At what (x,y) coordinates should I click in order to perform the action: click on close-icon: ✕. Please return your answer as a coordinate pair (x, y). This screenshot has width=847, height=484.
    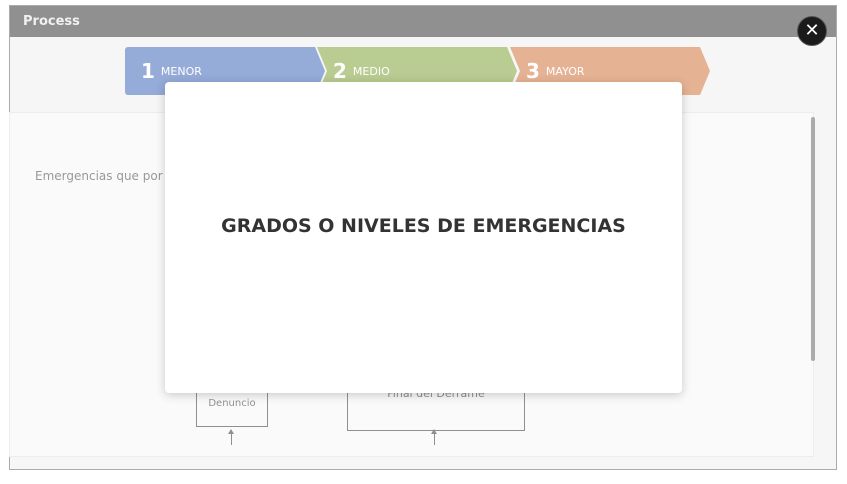
    Looking at the image, I should click on (812, 30).